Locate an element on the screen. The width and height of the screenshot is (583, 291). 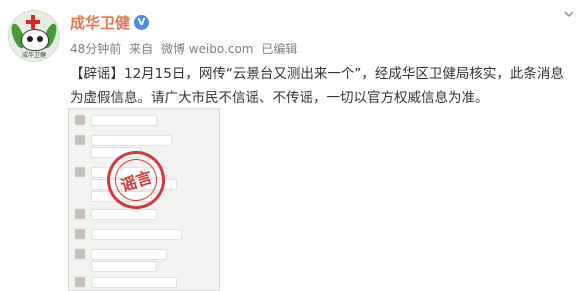
medical-cross-icon is located at coordinates (33, 22).